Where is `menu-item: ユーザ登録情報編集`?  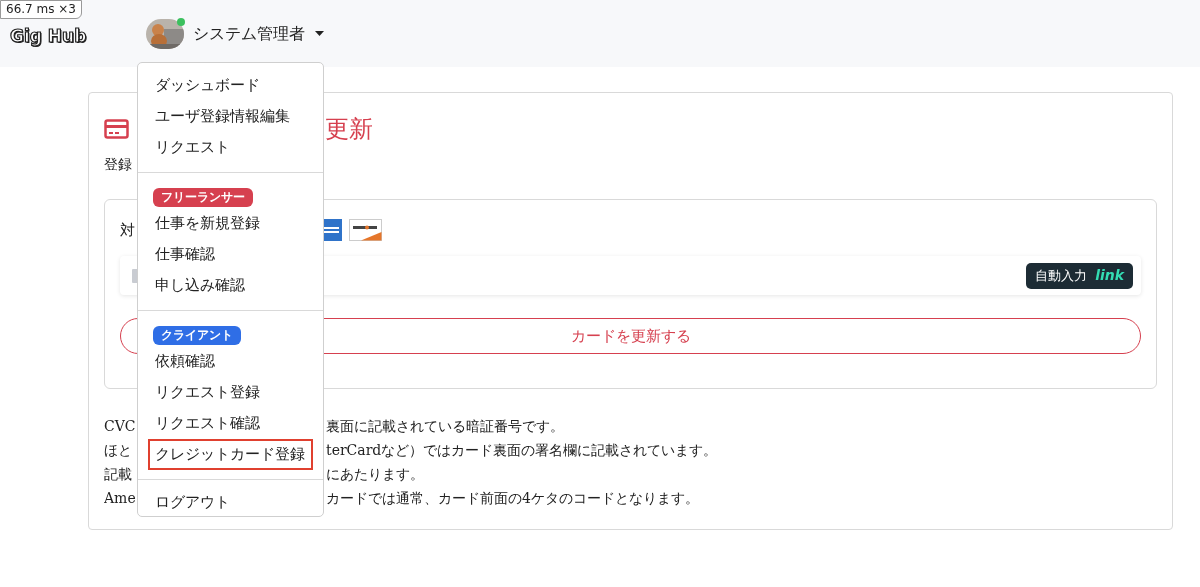
menu-item: ユーザ登録情報編集 is located at coordinates (230, 116).